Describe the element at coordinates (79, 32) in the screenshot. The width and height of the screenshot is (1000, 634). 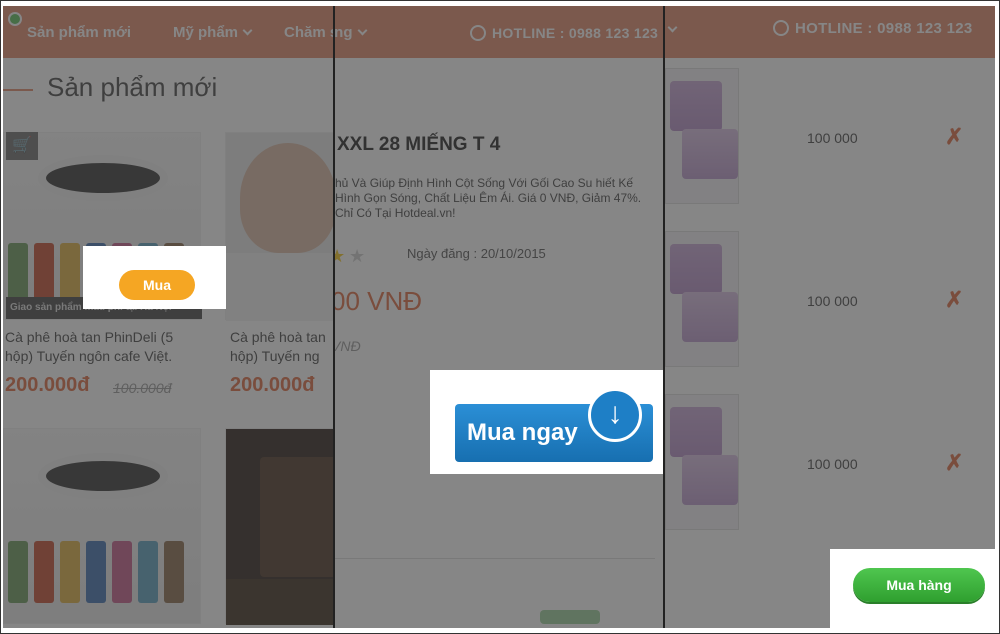
I see `nav-new-products: Sản phẩm mới` at that location.